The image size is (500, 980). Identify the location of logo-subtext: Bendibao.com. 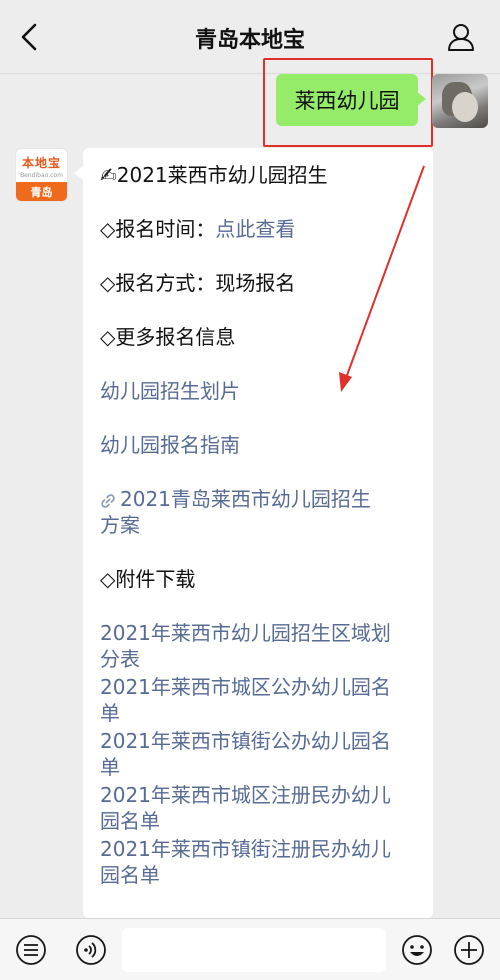
(41, 175).